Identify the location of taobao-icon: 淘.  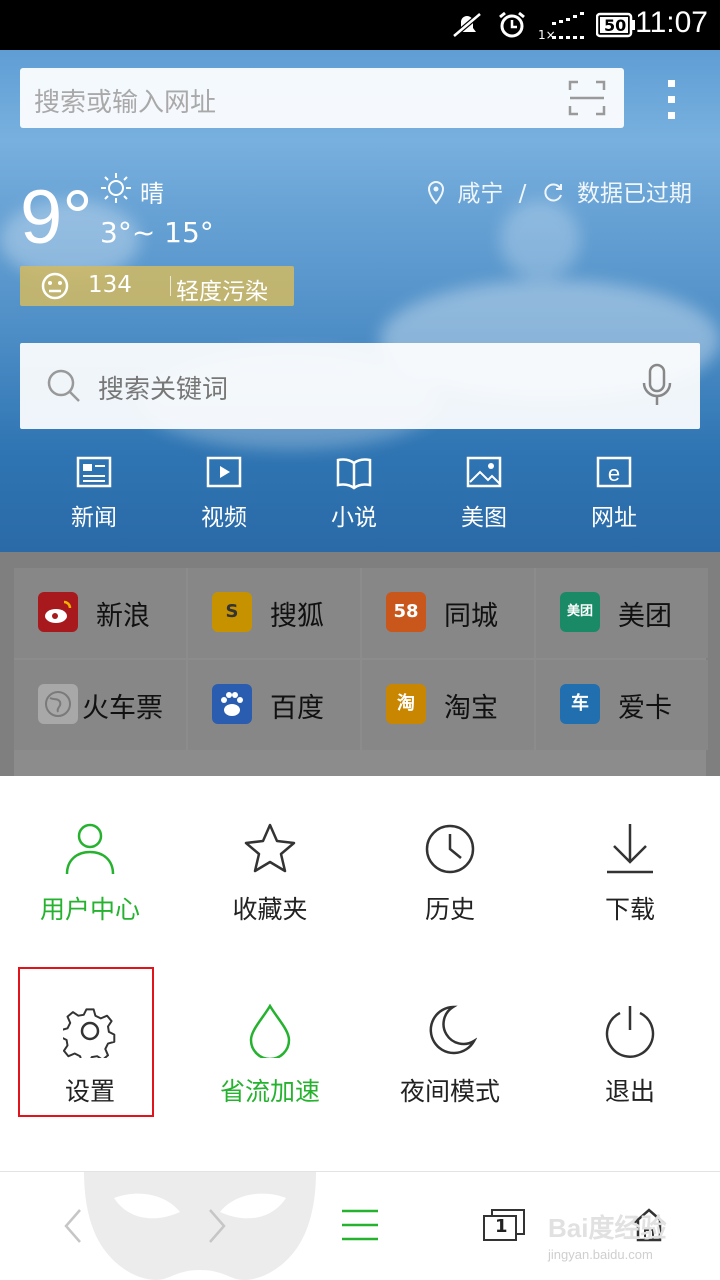
(406, 704).